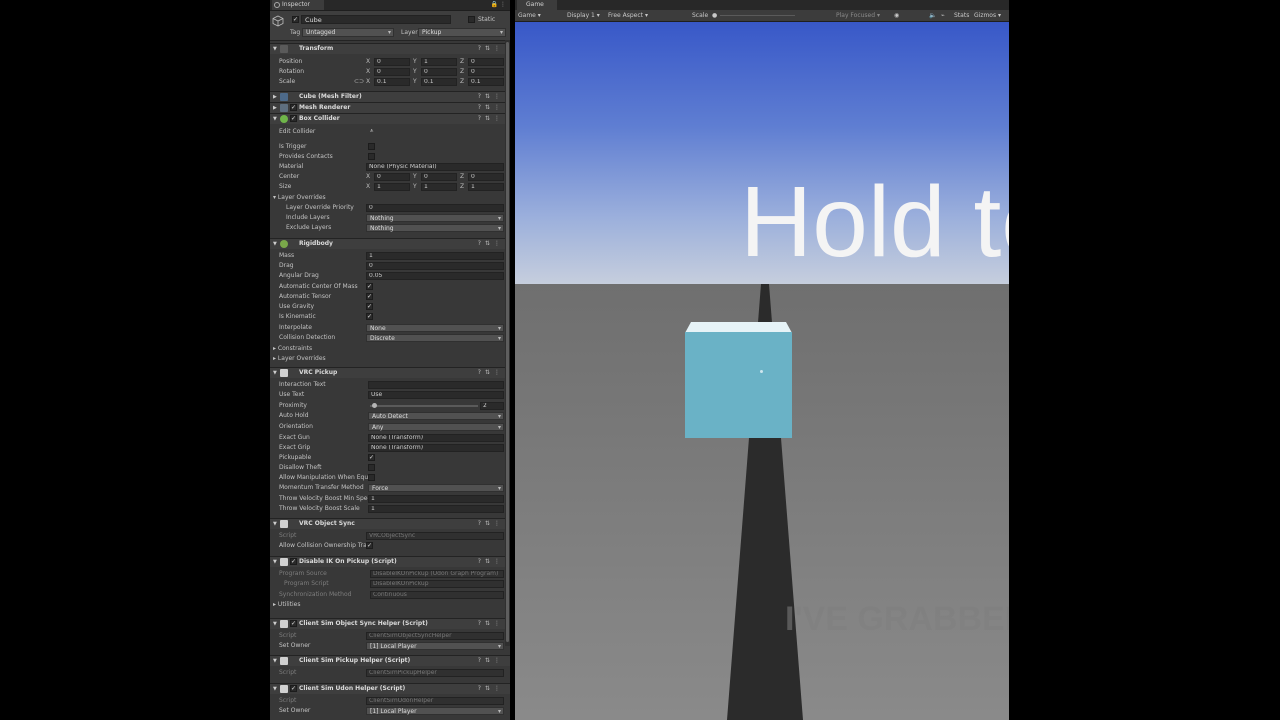 The width and height of the screenshot is (1280, 720). Describe the element at coordinates (436, 438) in the screenshot. I see `exact-gun-field: None (Transform)` at that location.